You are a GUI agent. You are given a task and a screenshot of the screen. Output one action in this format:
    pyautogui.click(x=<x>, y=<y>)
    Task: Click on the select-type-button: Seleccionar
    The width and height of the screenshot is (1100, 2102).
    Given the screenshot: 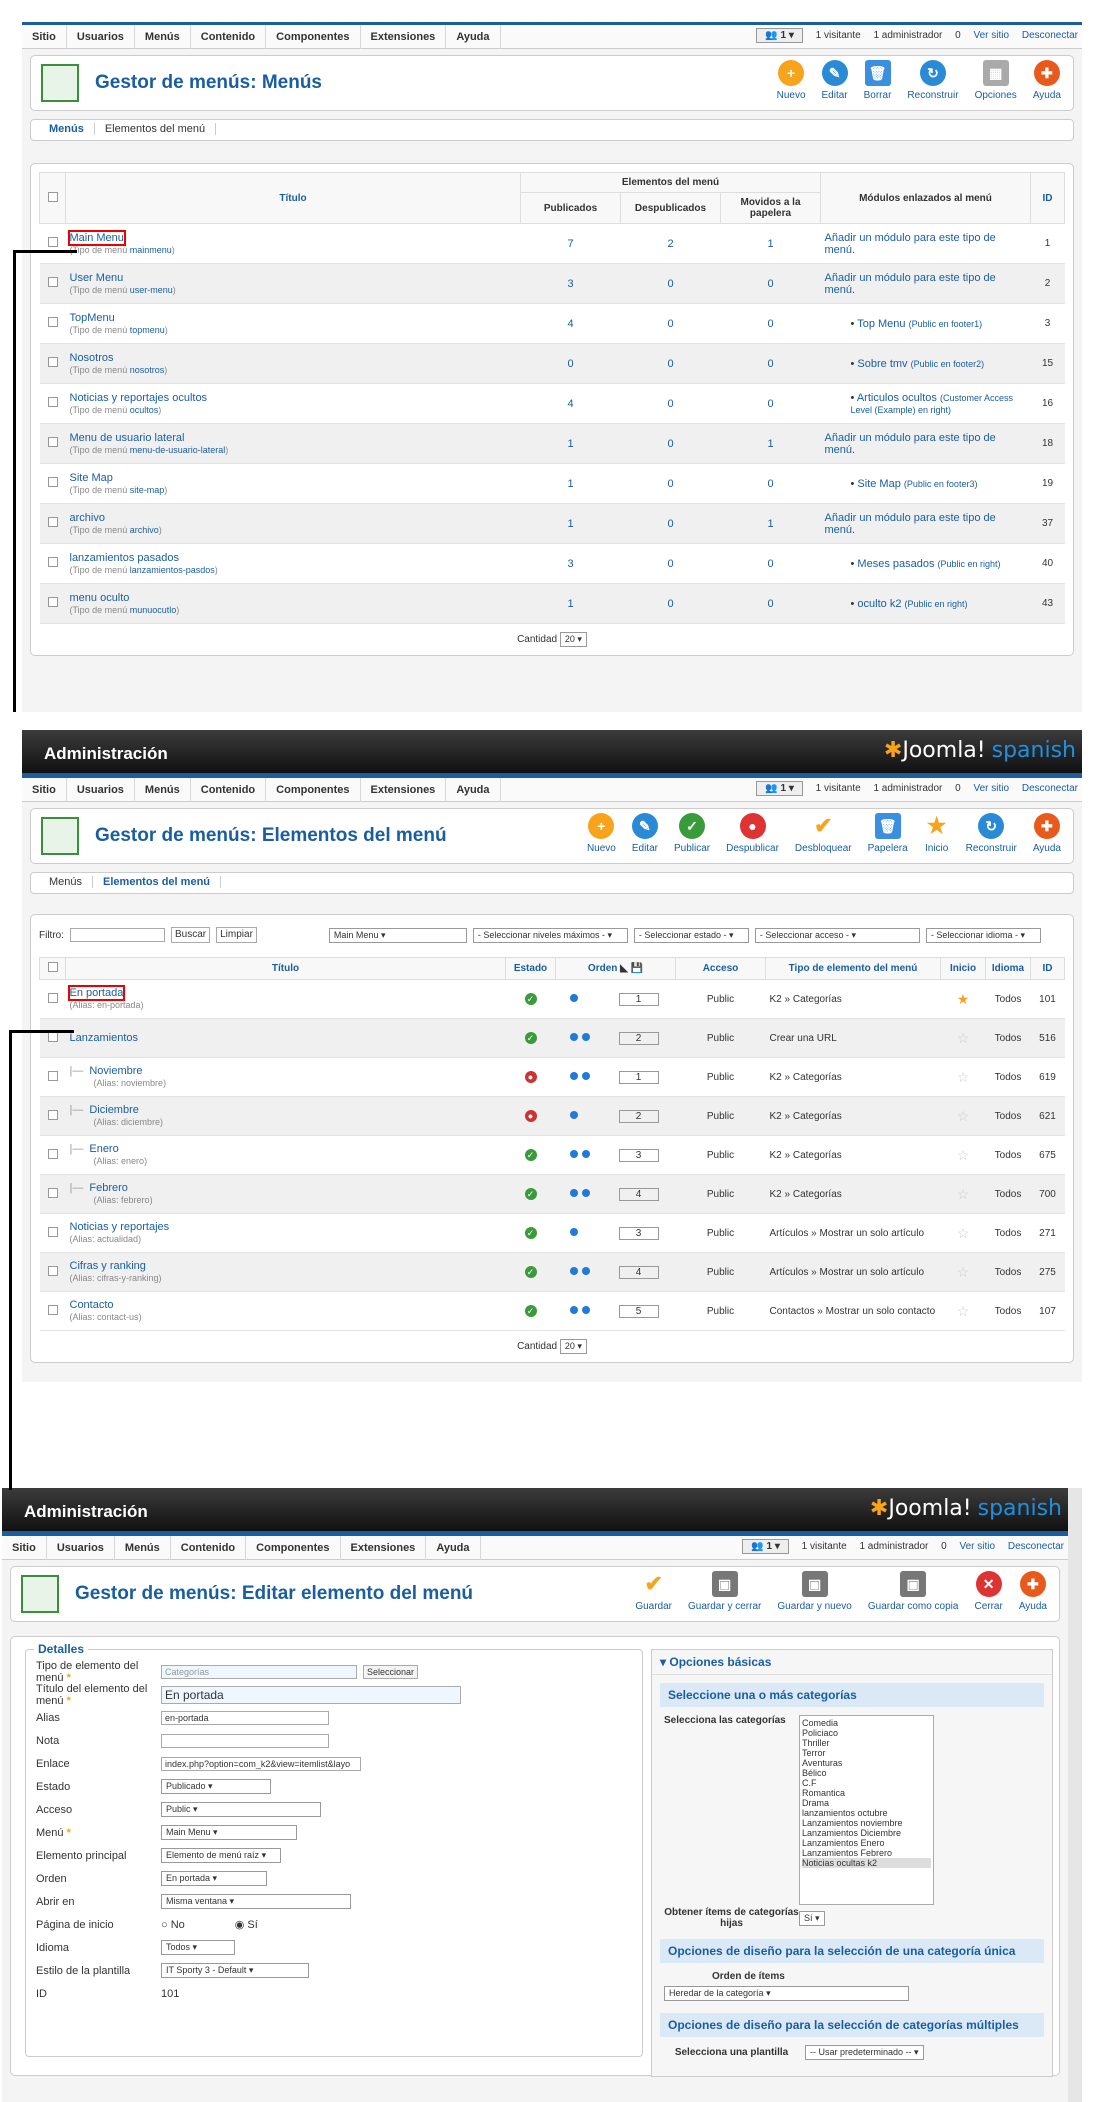 What is the action you would take?
    pyautogui.click(x=391, y=1671)
    